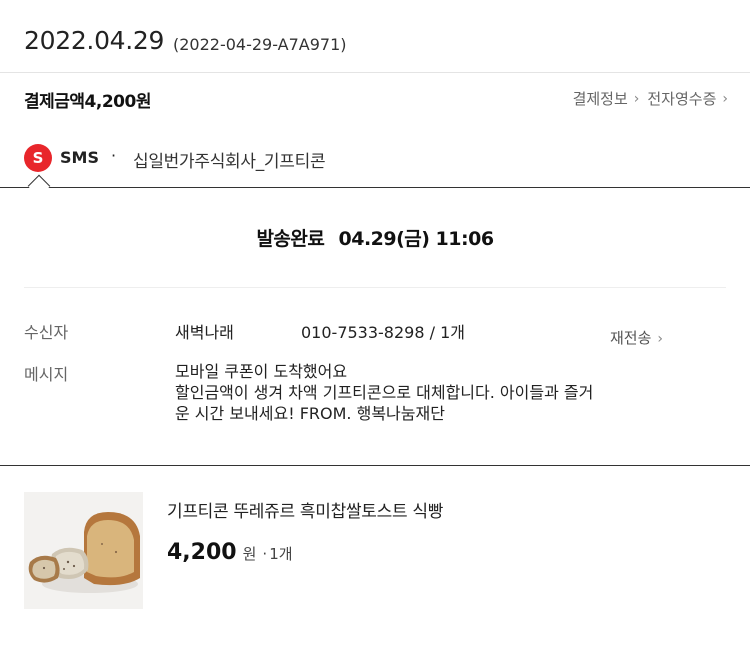  I want to click on product-thumbnail, so click(83, 550).